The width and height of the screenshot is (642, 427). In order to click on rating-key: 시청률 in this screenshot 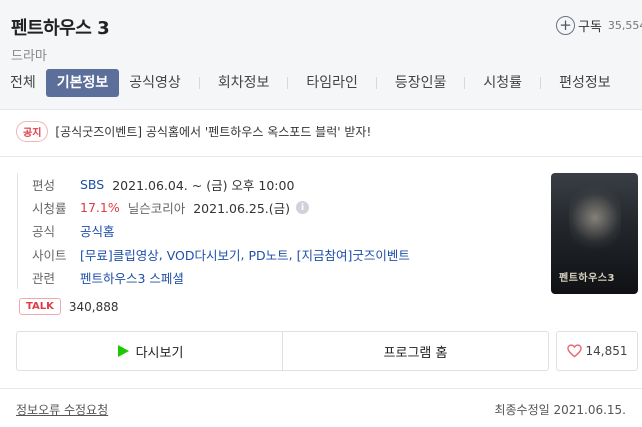, I will do `click(49, 209)`.